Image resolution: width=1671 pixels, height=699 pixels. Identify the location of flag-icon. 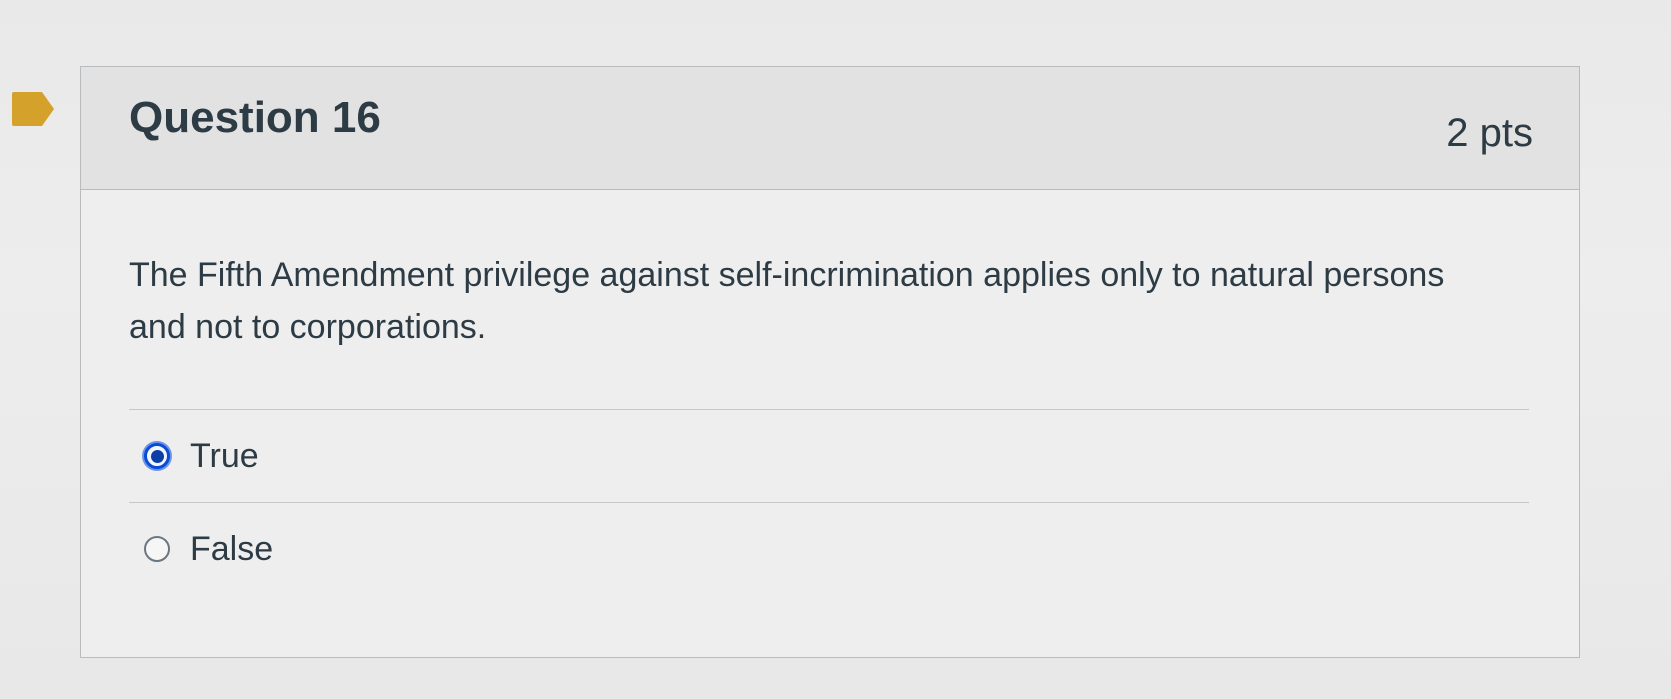
(33, 109).